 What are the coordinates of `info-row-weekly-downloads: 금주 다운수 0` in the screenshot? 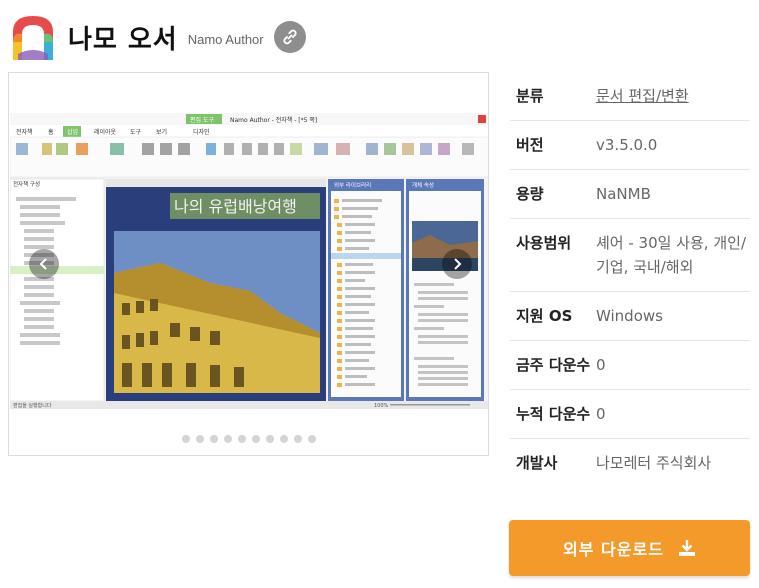 It's located at (630, 365).